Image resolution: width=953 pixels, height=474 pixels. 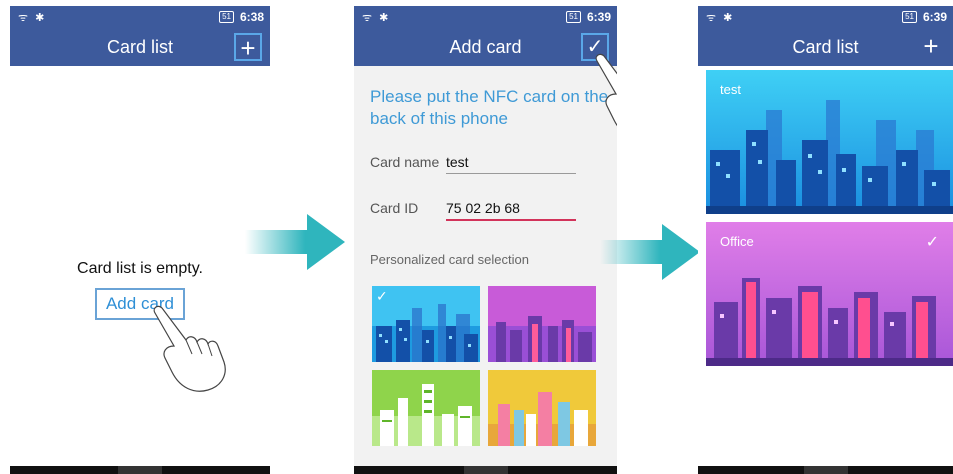 I want to click on card-name-input: test, so click(x=511, y=164).